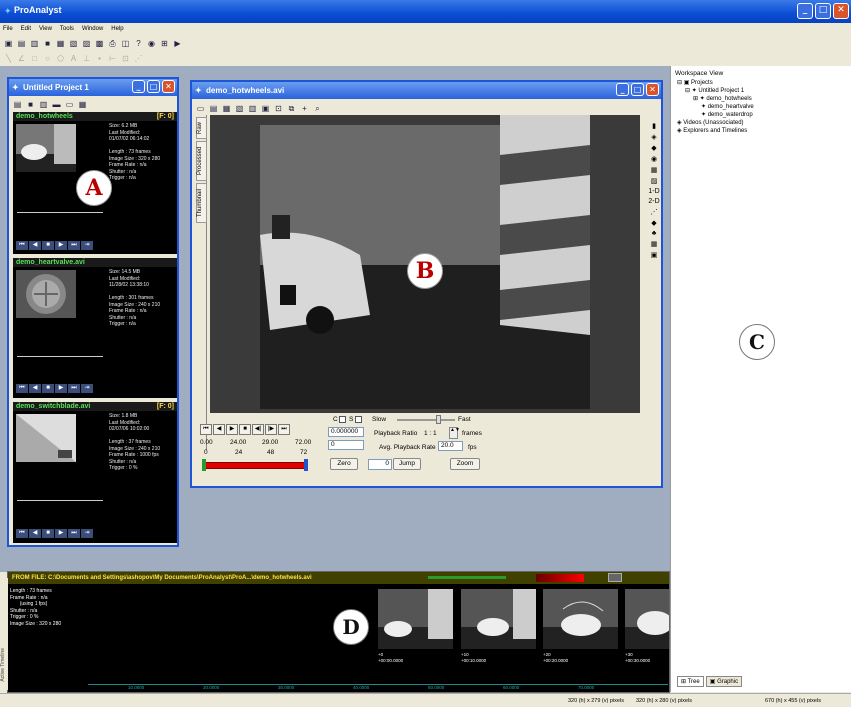 Image resolution: width=851 pixels, height=708 pixels. Describe the element at coordinates (17, 104) in the screenshot. I see `open-file-icon: ▤` at that location.